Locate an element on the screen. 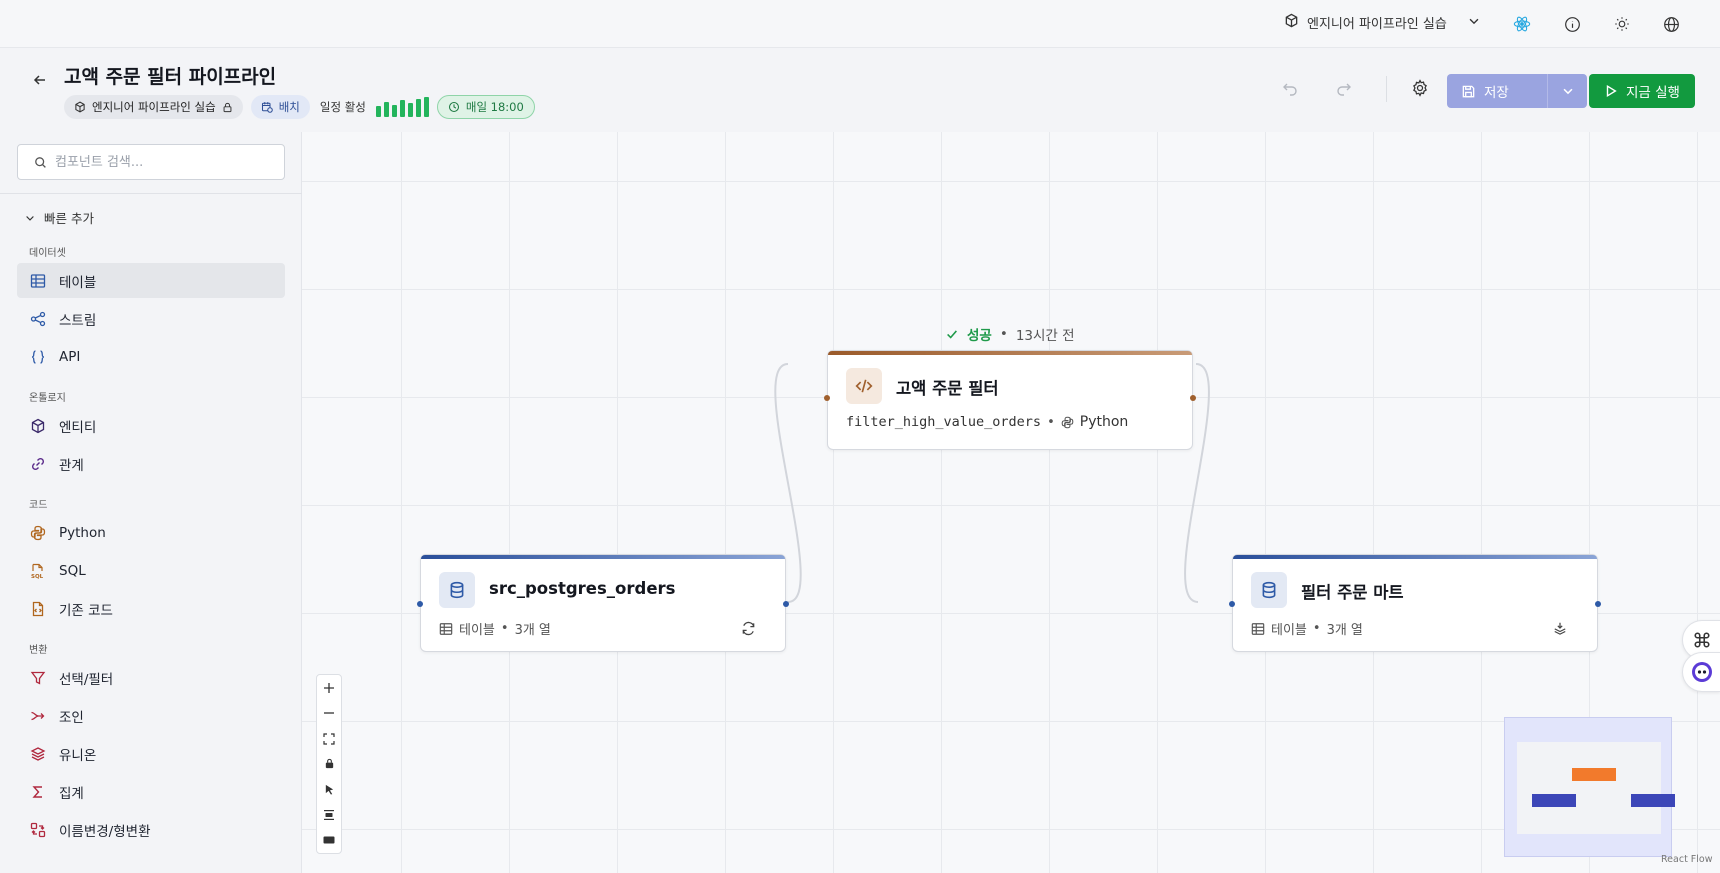 The image size is (1720, 873). zoom-out-button is located at coordinates (329, 712).